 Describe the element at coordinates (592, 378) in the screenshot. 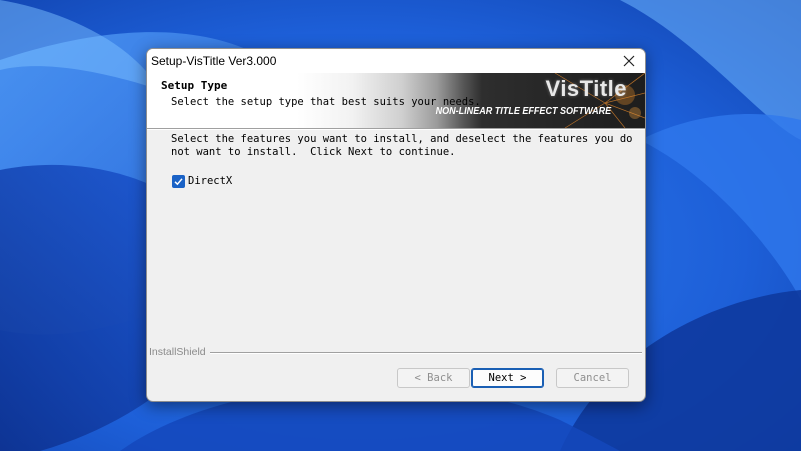

I see `cancel-button: Cancel` at that location.